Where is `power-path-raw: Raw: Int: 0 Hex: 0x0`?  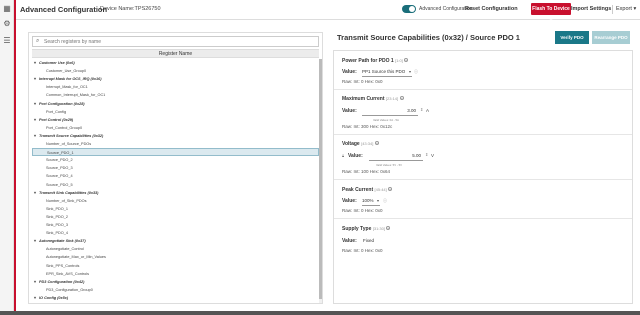
power-path-raw: Raw: Int: 0 Hex: 0x0 is located at coordinates (362, 81).